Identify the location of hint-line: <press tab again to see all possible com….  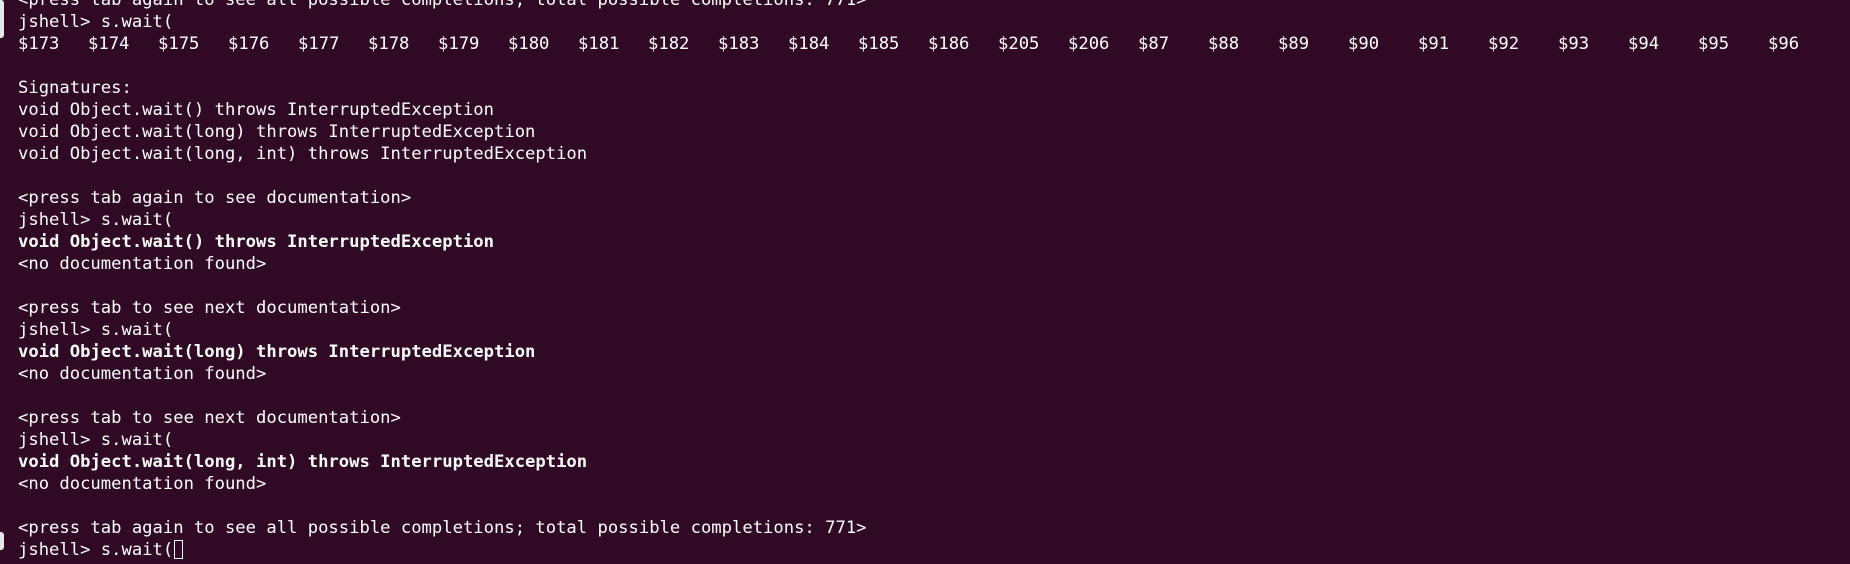
(442, 528).